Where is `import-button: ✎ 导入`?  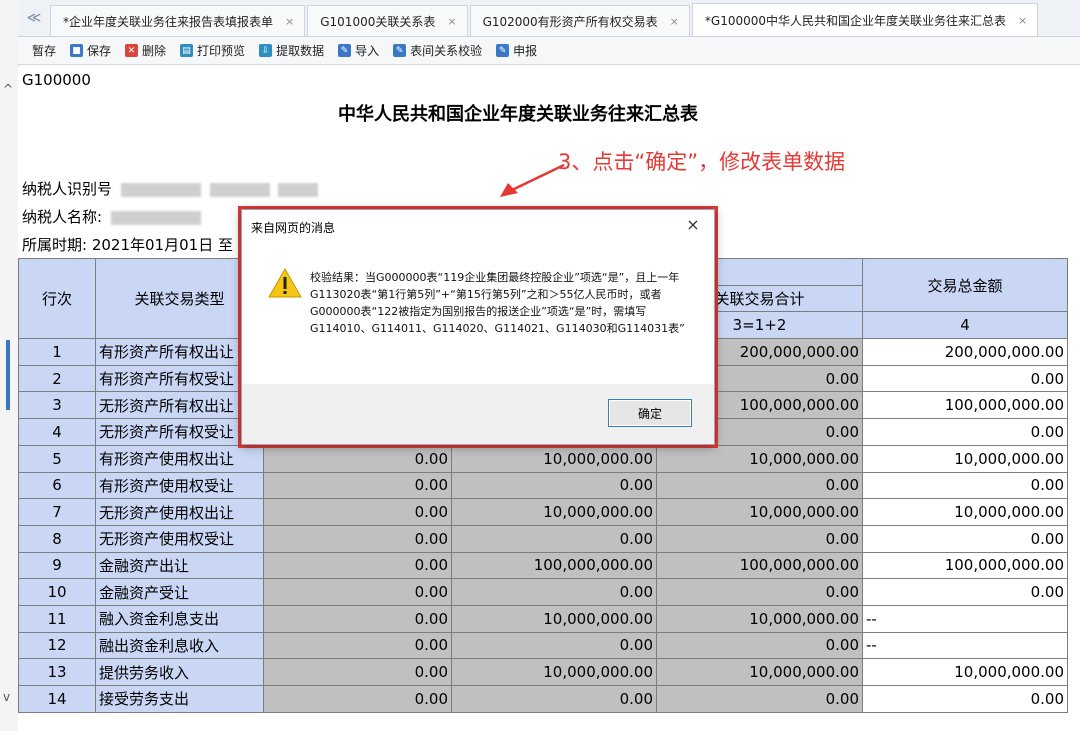
import-button: ✎ 导入 is located at coordinates (358, 50).